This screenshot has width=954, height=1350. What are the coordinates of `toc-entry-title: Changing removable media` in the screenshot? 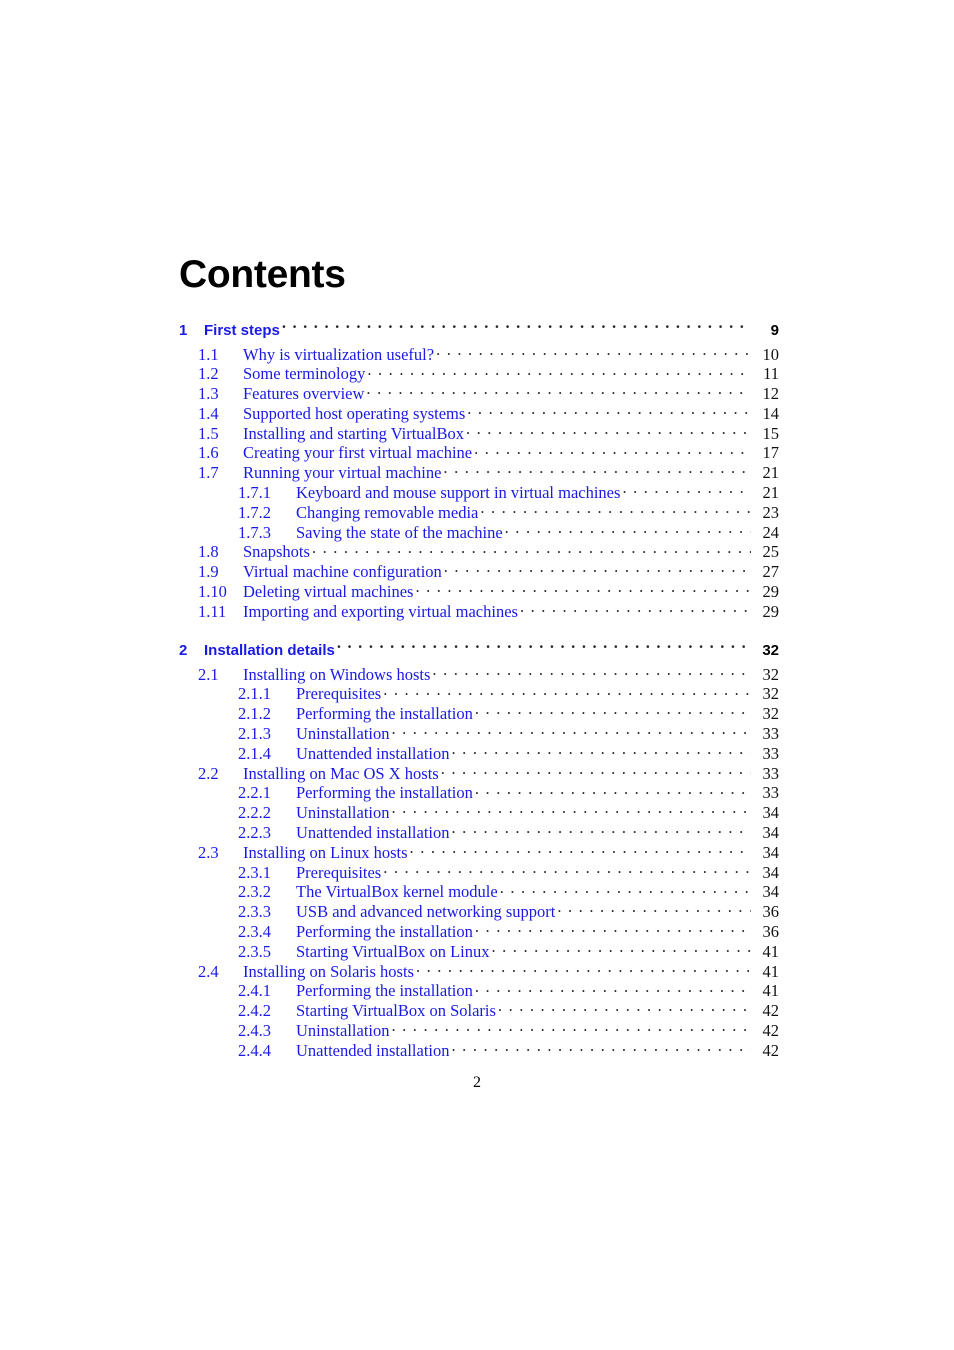 It's located at (387, 513).